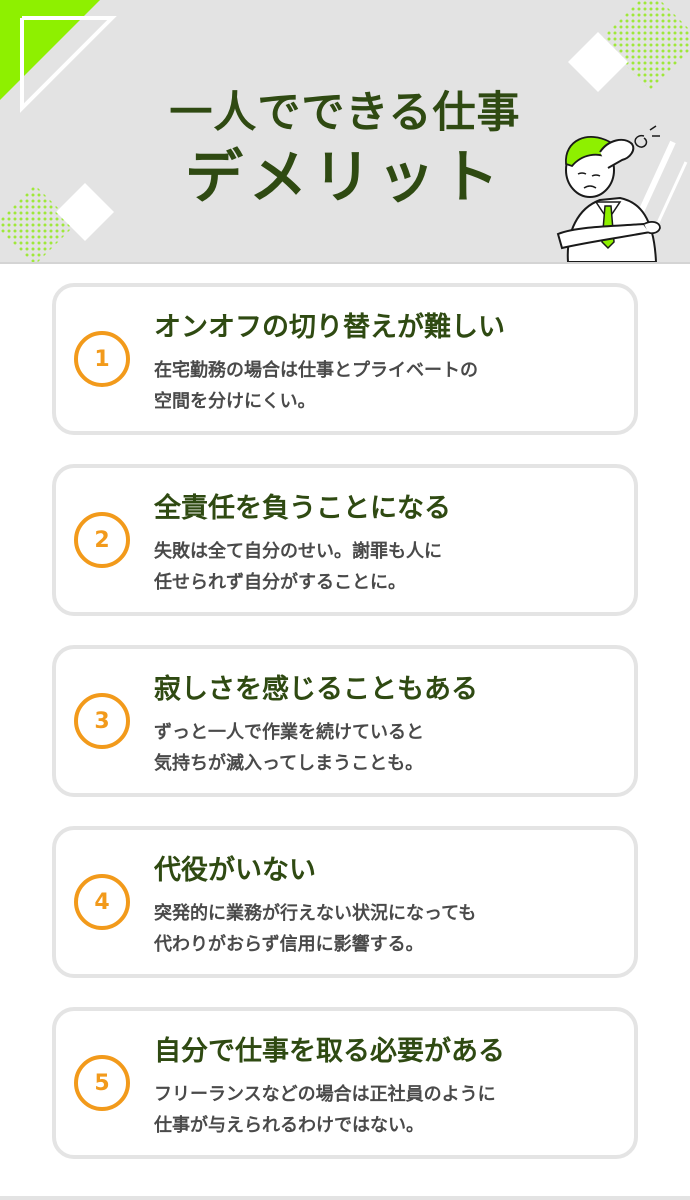 Image resolution: width=690 pixels, height=1200 pixels. Describe the element at coordinates (345, 1198) in the screenshot. I see `footer-divider` at that location.